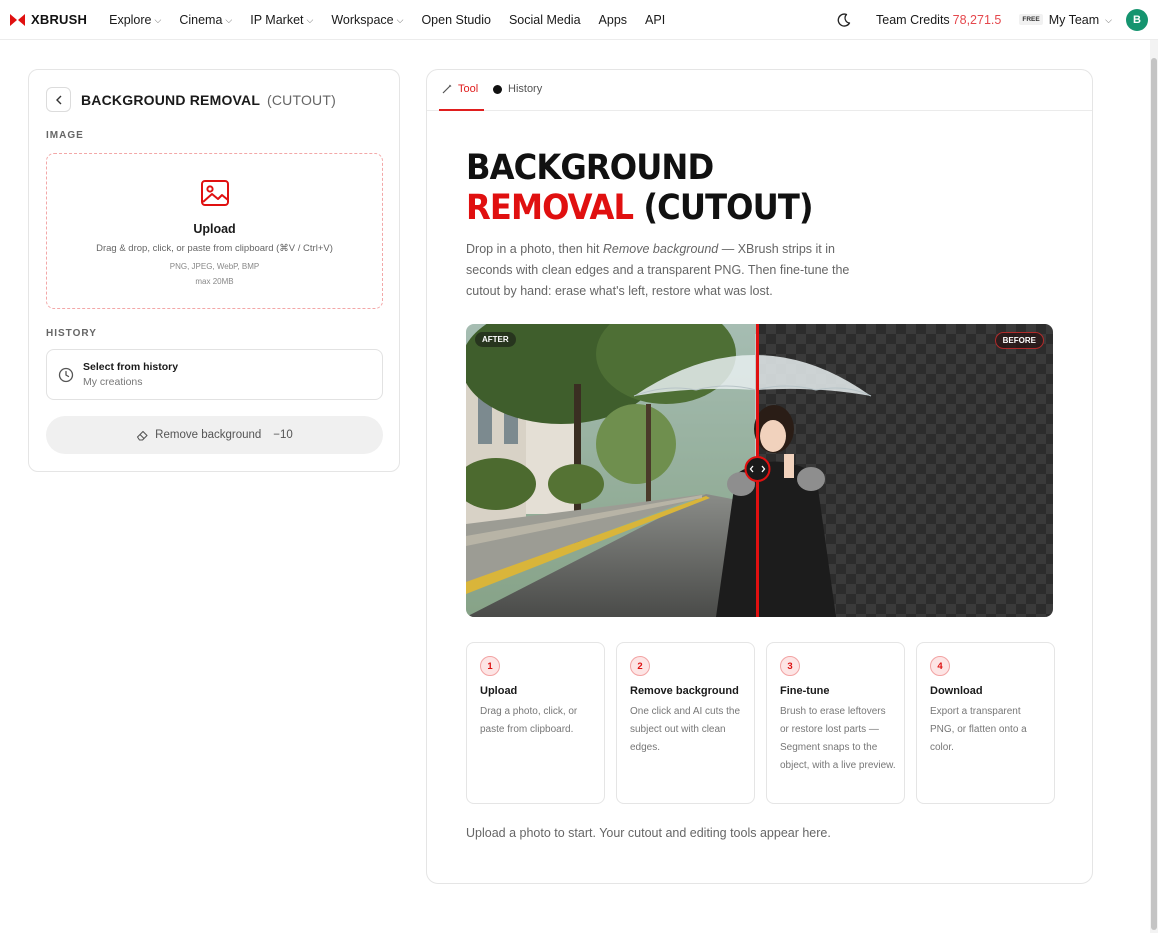 This screenshot has height=933, width=1158. What do you see at coordinates (283, 435) in the screenshot?
I see `credit-cost: −10` at bounding box center [283, 435].